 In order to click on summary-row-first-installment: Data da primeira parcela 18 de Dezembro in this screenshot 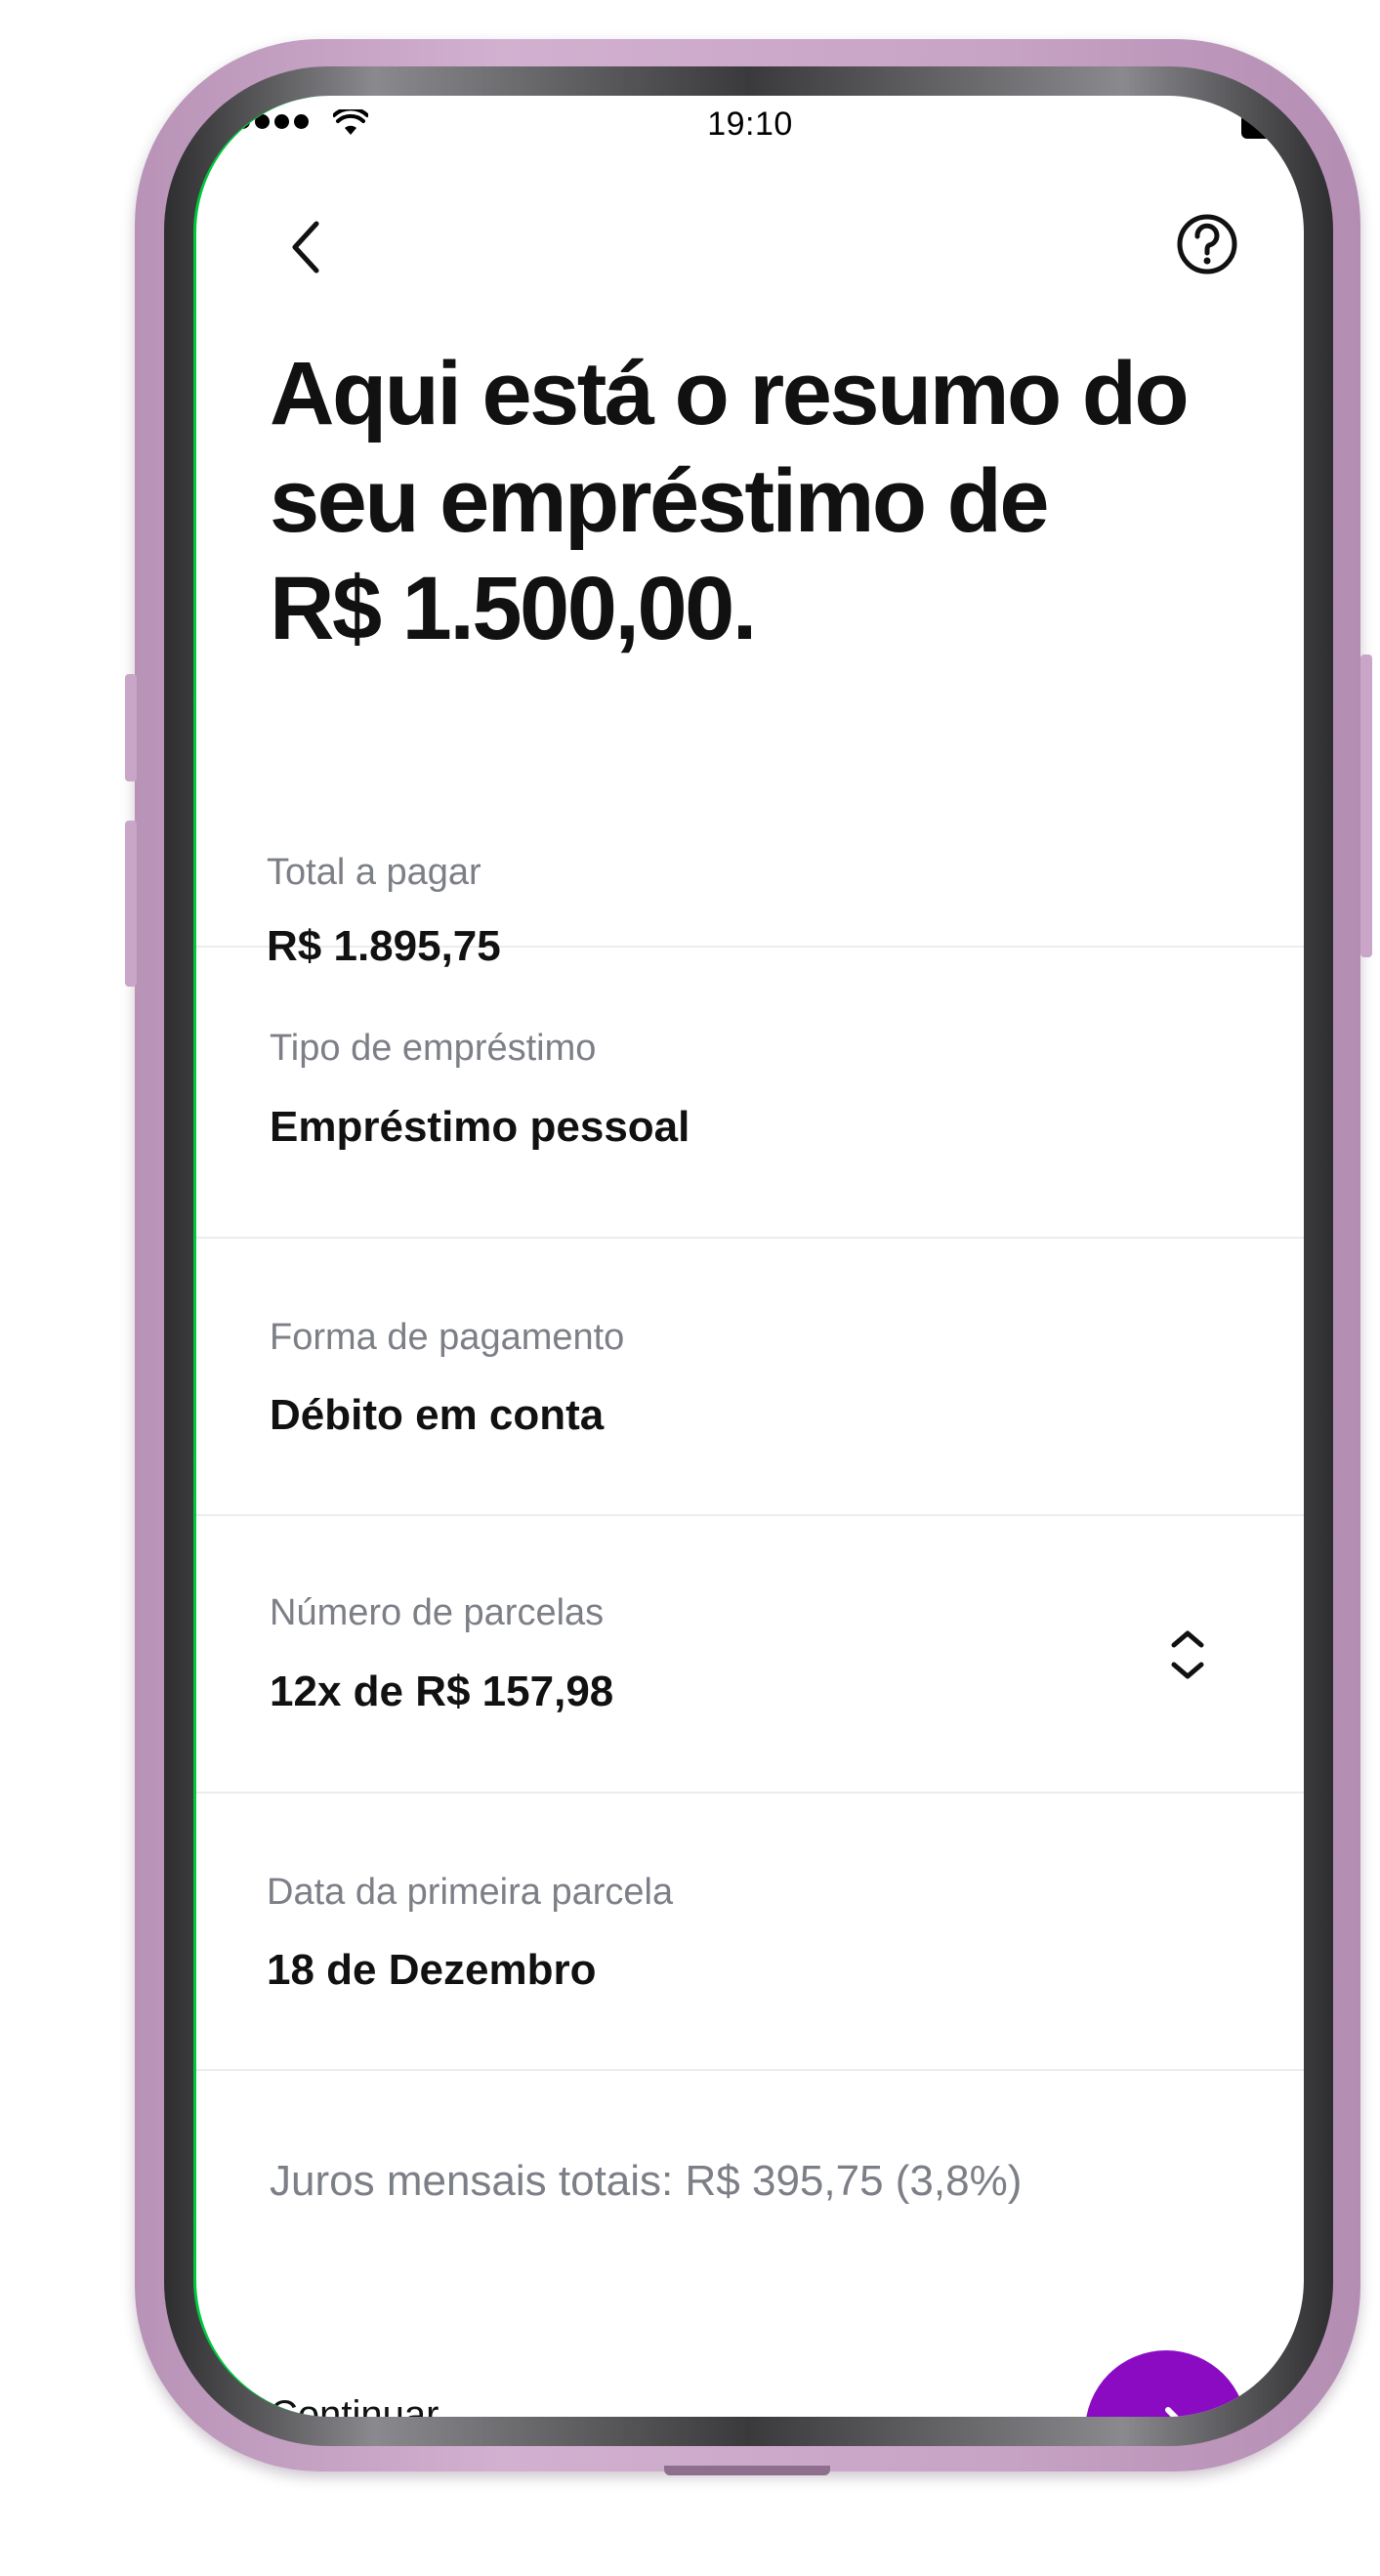, I will do `click(750, 1932)`.